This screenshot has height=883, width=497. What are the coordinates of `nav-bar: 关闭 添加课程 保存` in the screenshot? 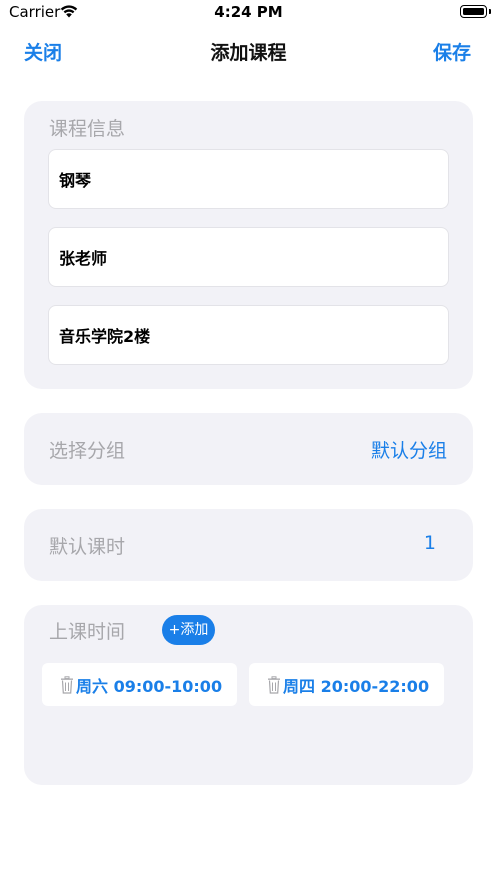 It's located at (248, 52).